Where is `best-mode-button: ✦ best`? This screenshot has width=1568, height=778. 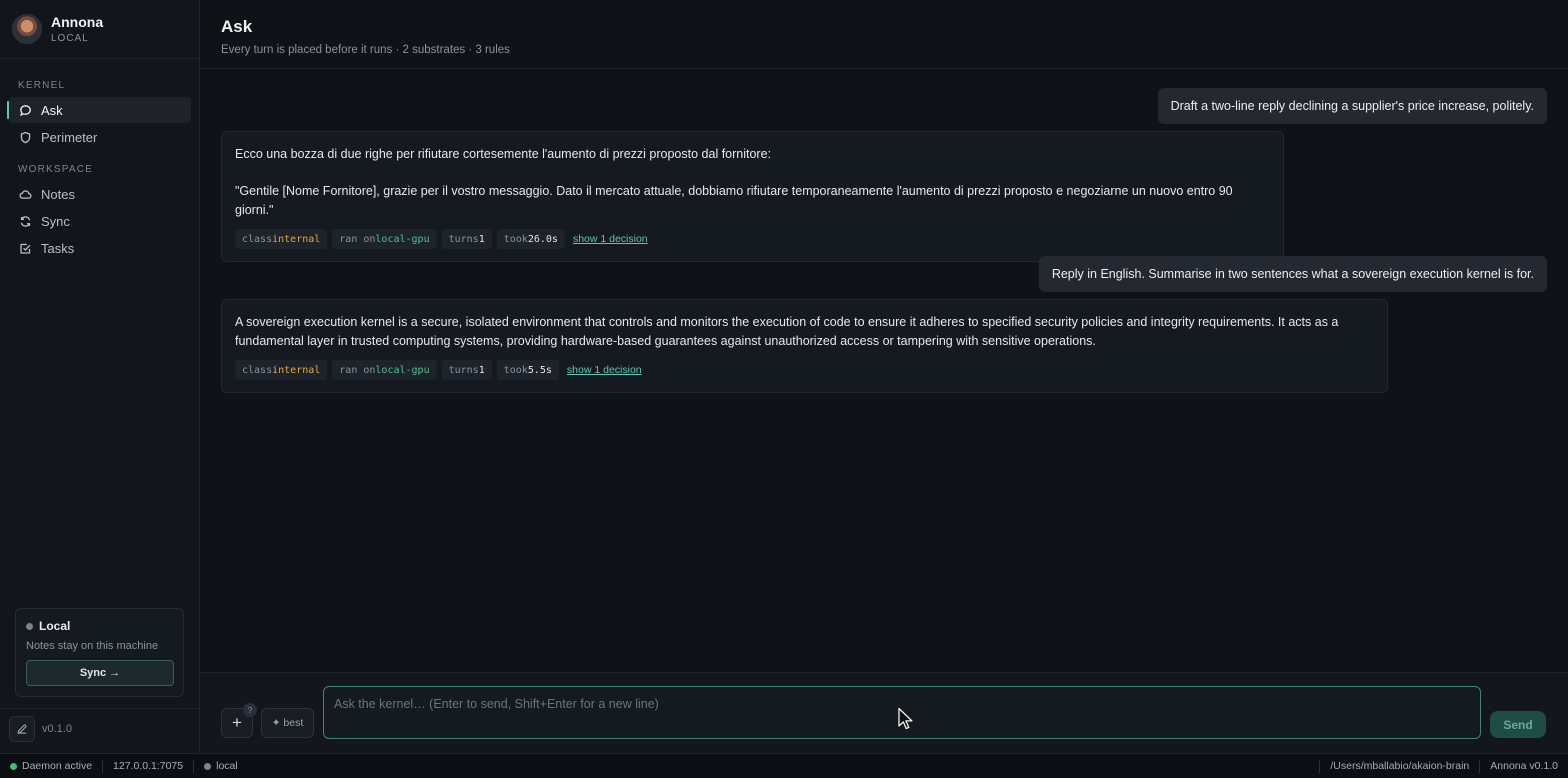
best-mode-button: ✦ best is located at coordinates (287, 723).